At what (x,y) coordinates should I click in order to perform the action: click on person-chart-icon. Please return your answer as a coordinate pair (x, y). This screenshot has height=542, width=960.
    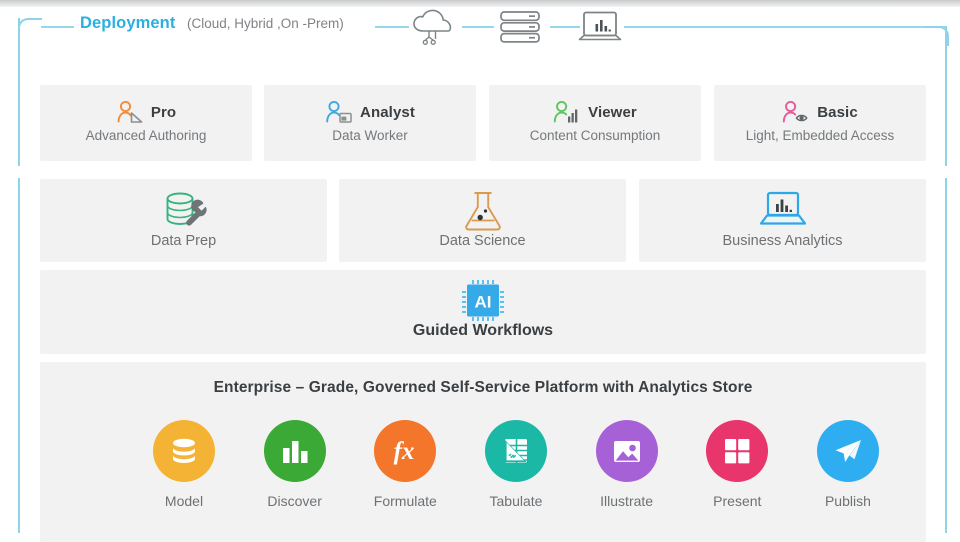
    Looking at the image, I should click on (567, 112).